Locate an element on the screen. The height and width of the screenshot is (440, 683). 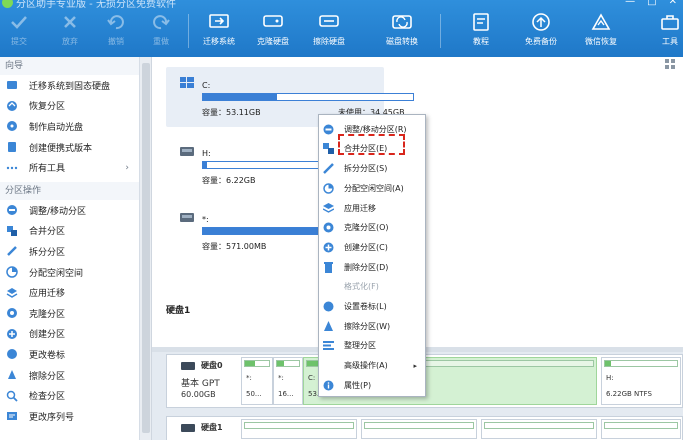
clone-disk-label: 克隆硬盘 is located at coordinates (273, 41).